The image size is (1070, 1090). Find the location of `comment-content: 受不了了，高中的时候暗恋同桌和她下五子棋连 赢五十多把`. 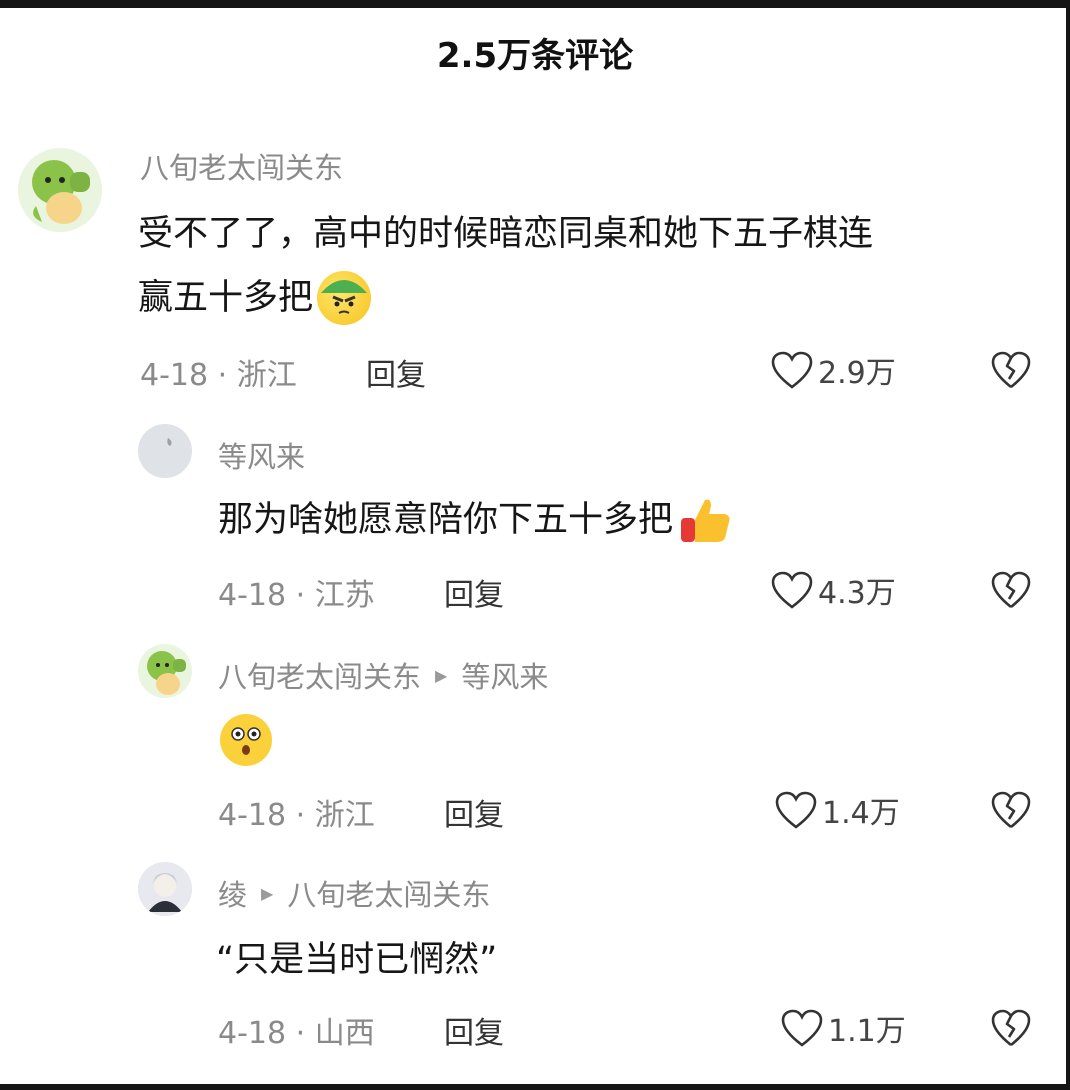

comment-content: 受不了了，高中的时候暗恋同桌和她下五子棋连 赢五十多把 is located at coordinates (588, 266).